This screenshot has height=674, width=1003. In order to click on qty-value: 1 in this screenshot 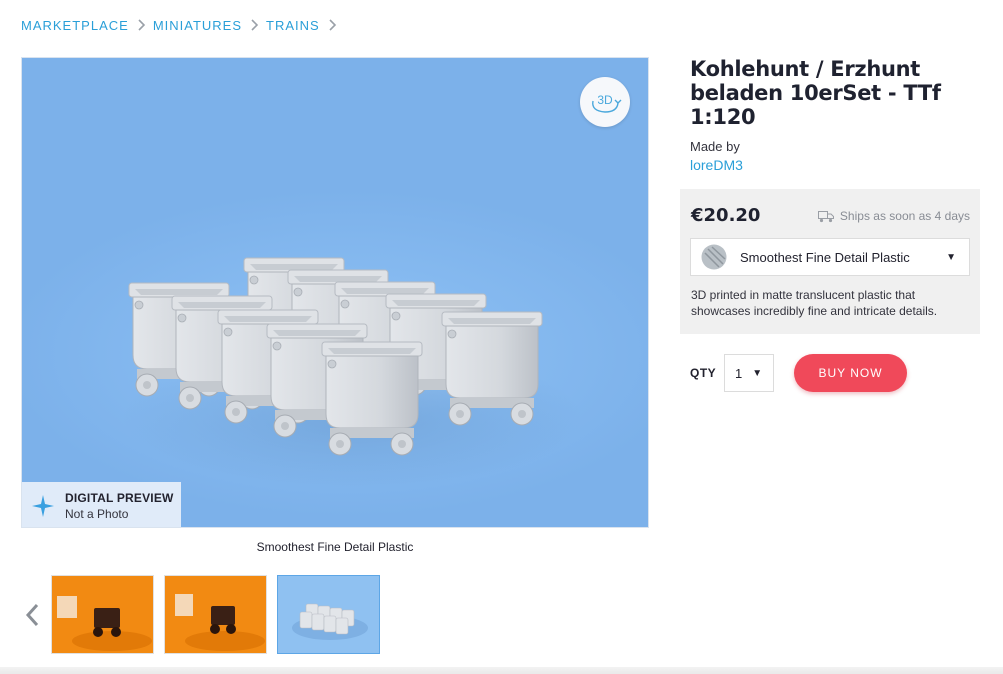, I will do `click(739, 373)`.